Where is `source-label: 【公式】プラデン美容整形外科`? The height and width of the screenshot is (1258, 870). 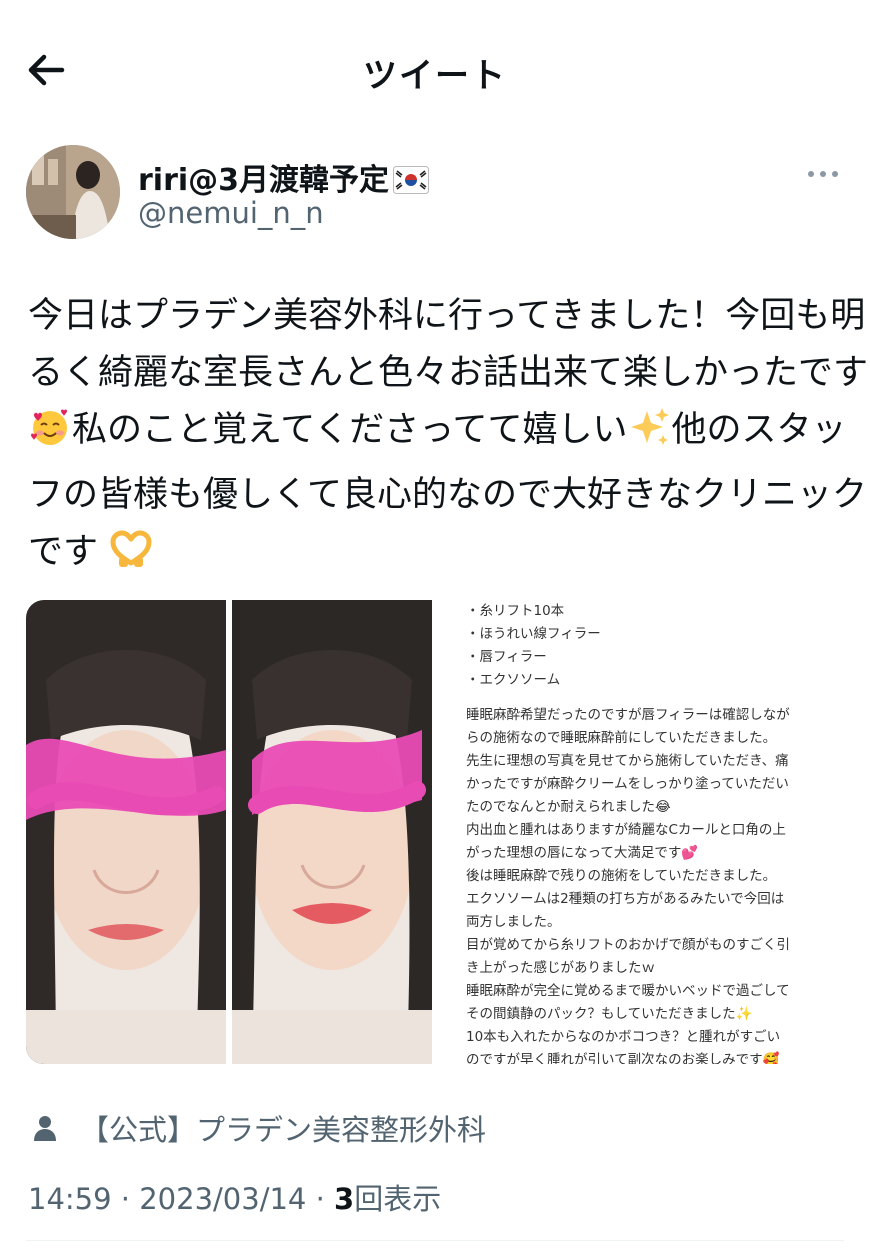
source-label: 【公式】プラデン美容整形外科 is located at coordinates (259, 1128).